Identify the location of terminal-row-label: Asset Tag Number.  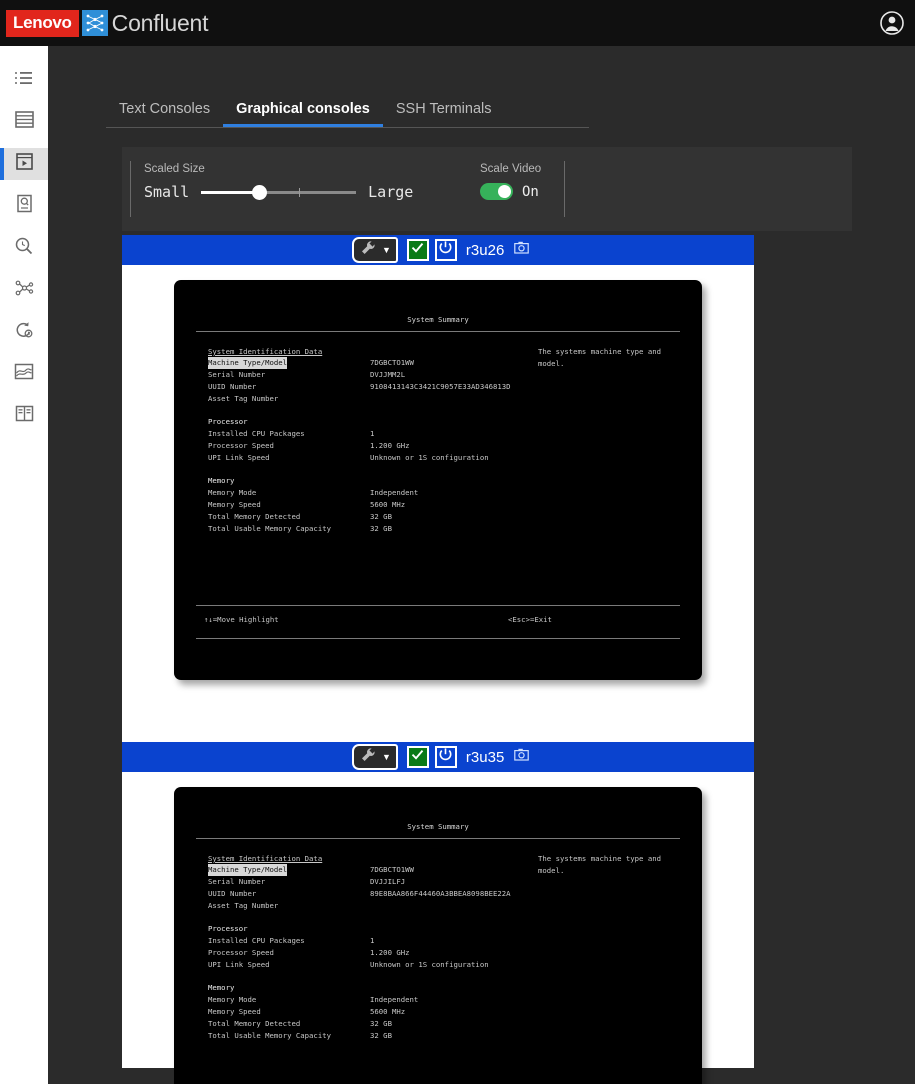
(243, 398).